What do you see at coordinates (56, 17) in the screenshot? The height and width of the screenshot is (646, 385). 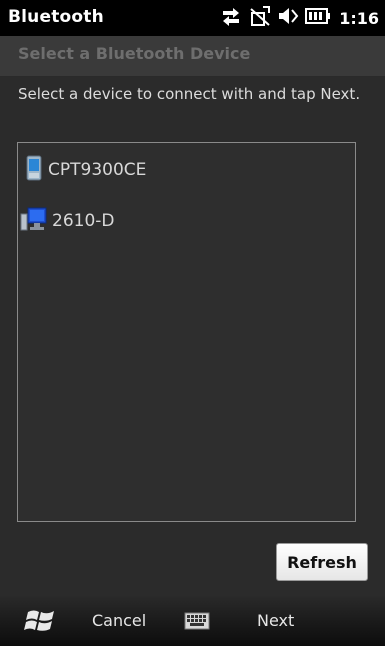 I see `app-title: Bluetooth` at bounding box center [56, 17].